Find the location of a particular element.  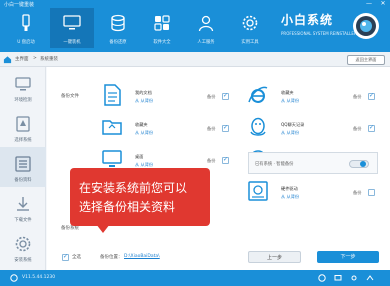

step-install-system: 安装系统 is located at coordinates (23, 247).